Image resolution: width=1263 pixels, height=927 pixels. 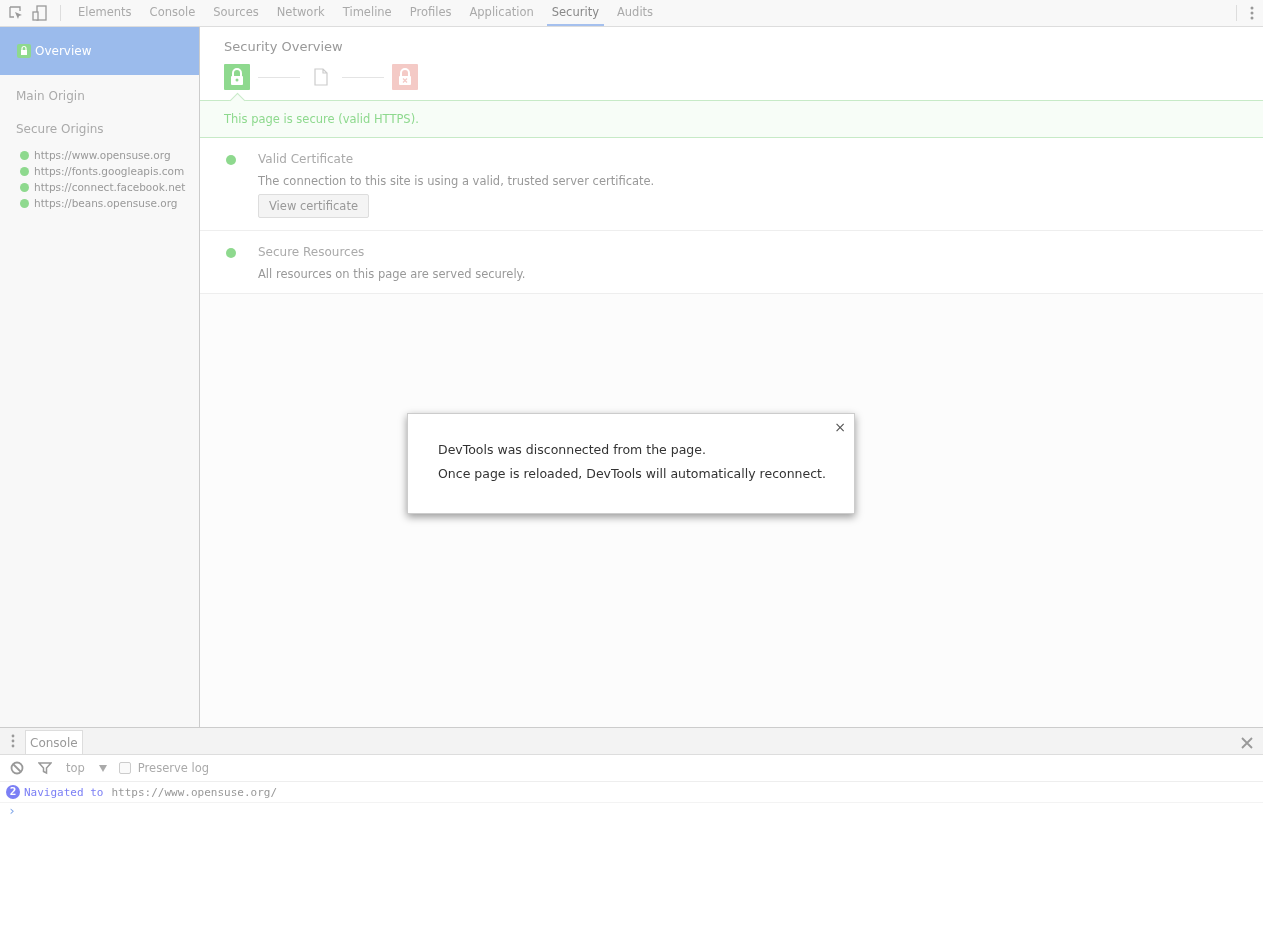 What do you see at coordinates (631, 810) in the screenshot?
I see `console-prompt: ›` at bounding box center [631, 810].